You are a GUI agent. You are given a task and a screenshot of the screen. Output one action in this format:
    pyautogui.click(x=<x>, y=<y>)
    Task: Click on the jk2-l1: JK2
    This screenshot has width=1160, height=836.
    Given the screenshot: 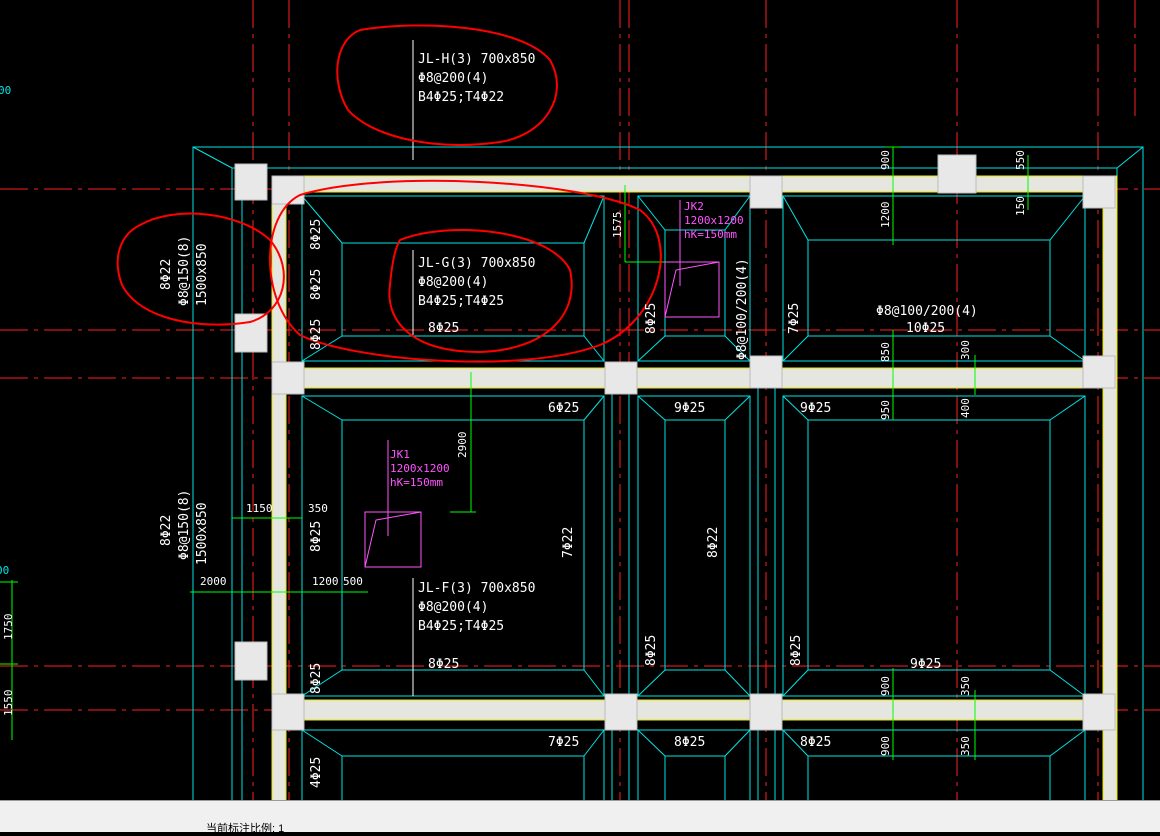 What is the action you would take?
    pyautogui.click(x=694, y=206)
    